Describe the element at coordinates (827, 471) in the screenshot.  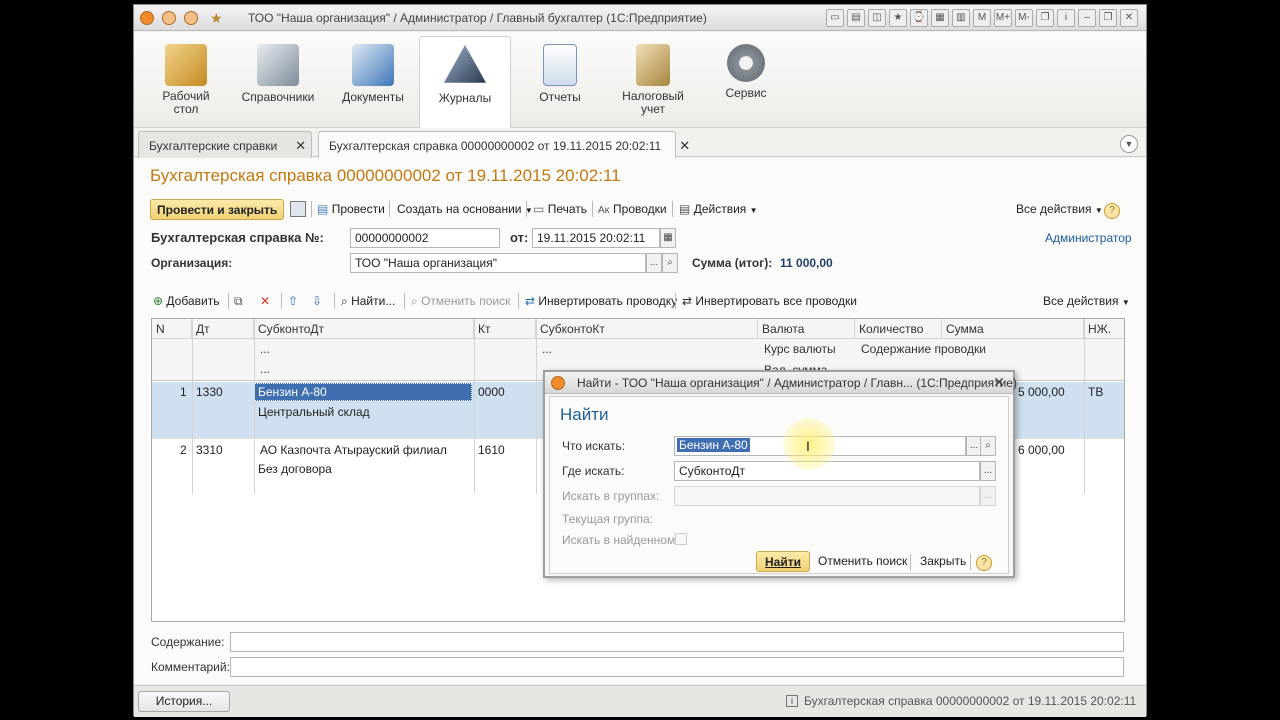
I see `where-field: СубконтоДт` at that location.